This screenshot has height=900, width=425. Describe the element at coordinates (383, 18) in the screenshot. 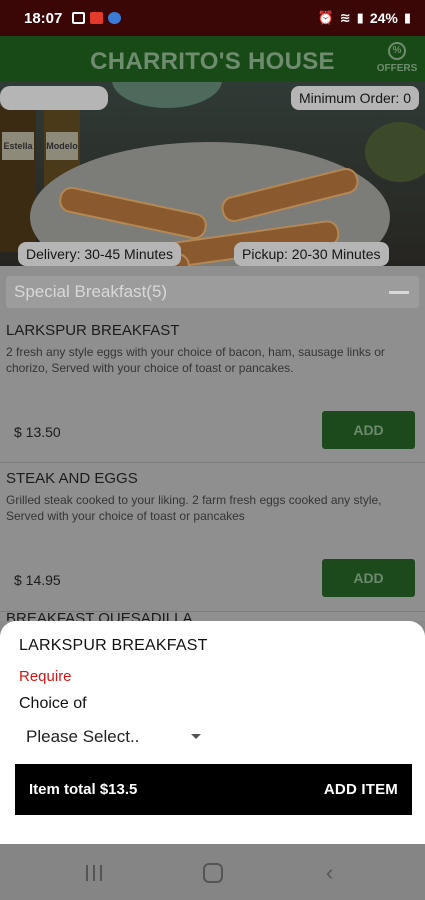

I see `battery-percent: 24%` at that location.